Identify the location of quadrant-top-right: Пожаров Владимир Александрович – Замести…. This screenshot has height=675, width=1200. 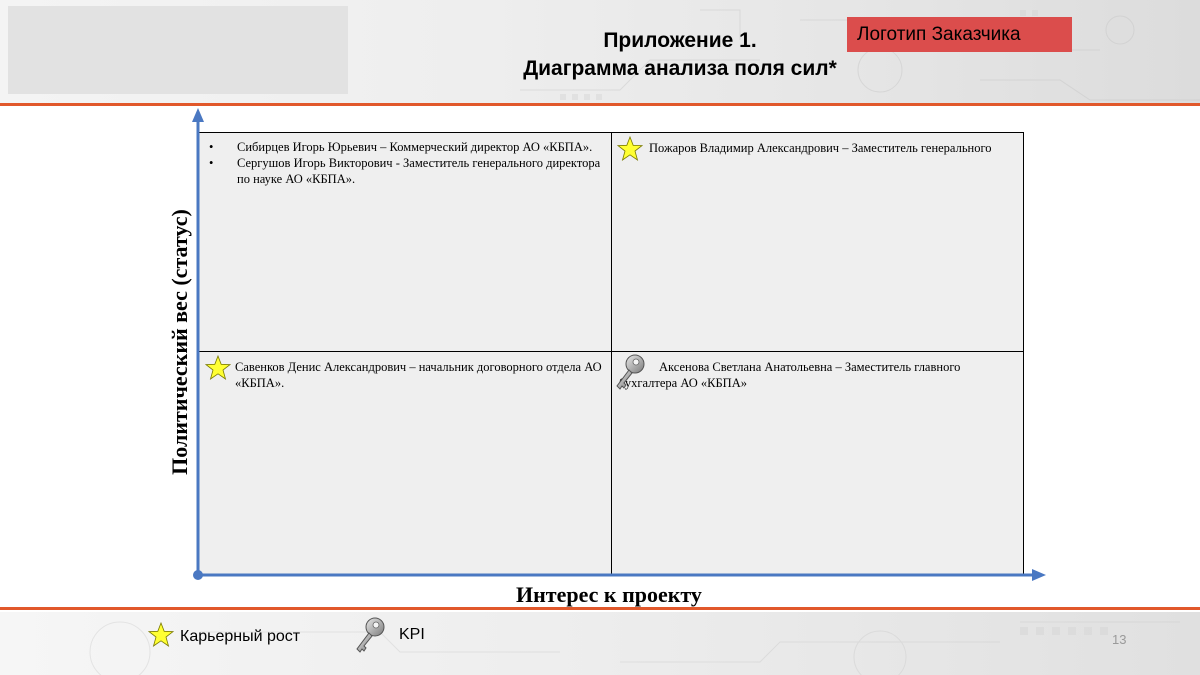
(820, 148).